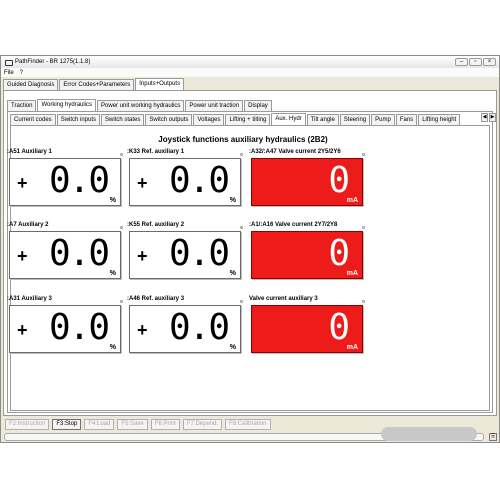  Describe the element at coordinates (29, 299) in the screenshot. I see `tile-label: :A31 Auxiliary 3` at that location.